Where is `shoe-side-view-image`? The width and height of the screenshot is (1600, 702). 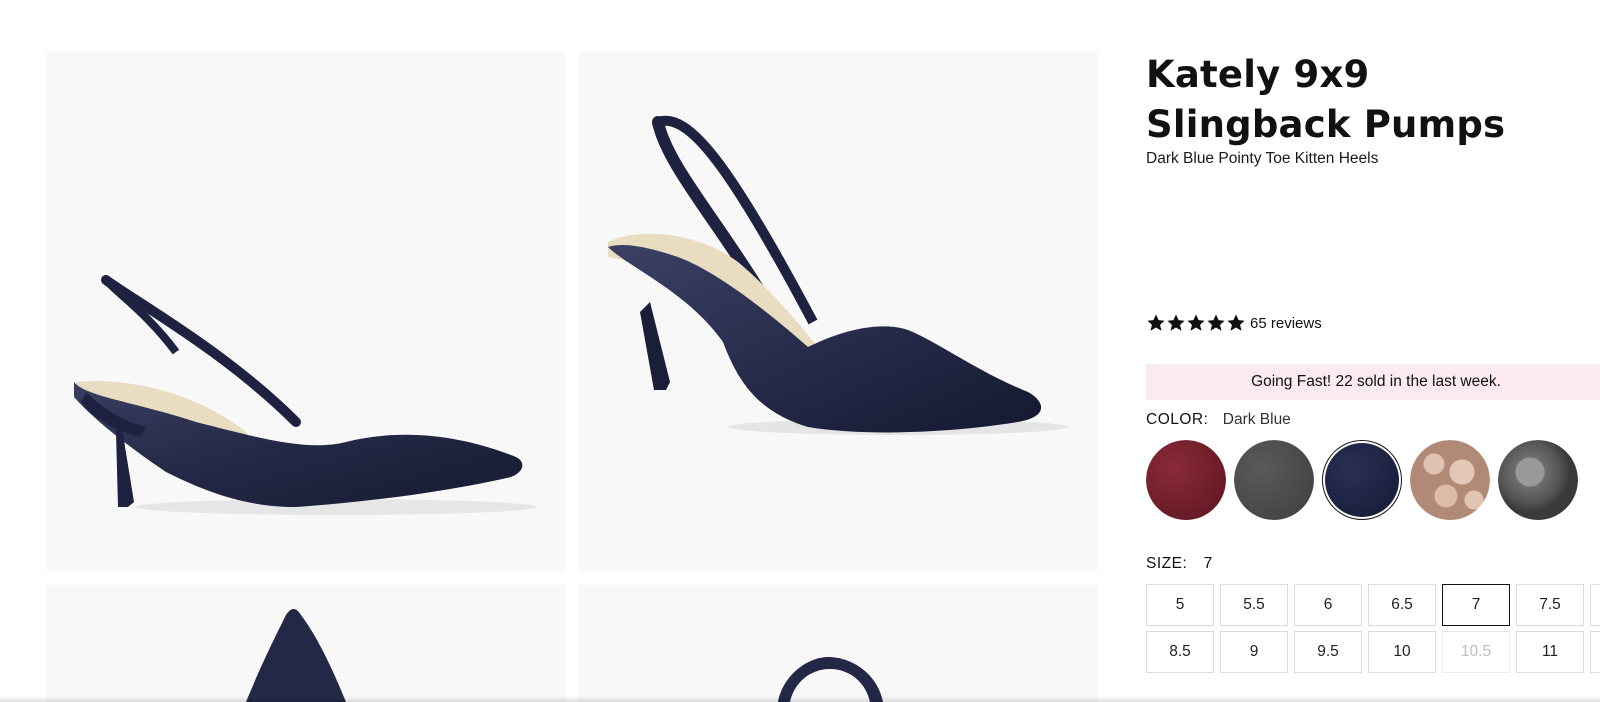 shoe-side-view-image is located at coordinates (305, 395).